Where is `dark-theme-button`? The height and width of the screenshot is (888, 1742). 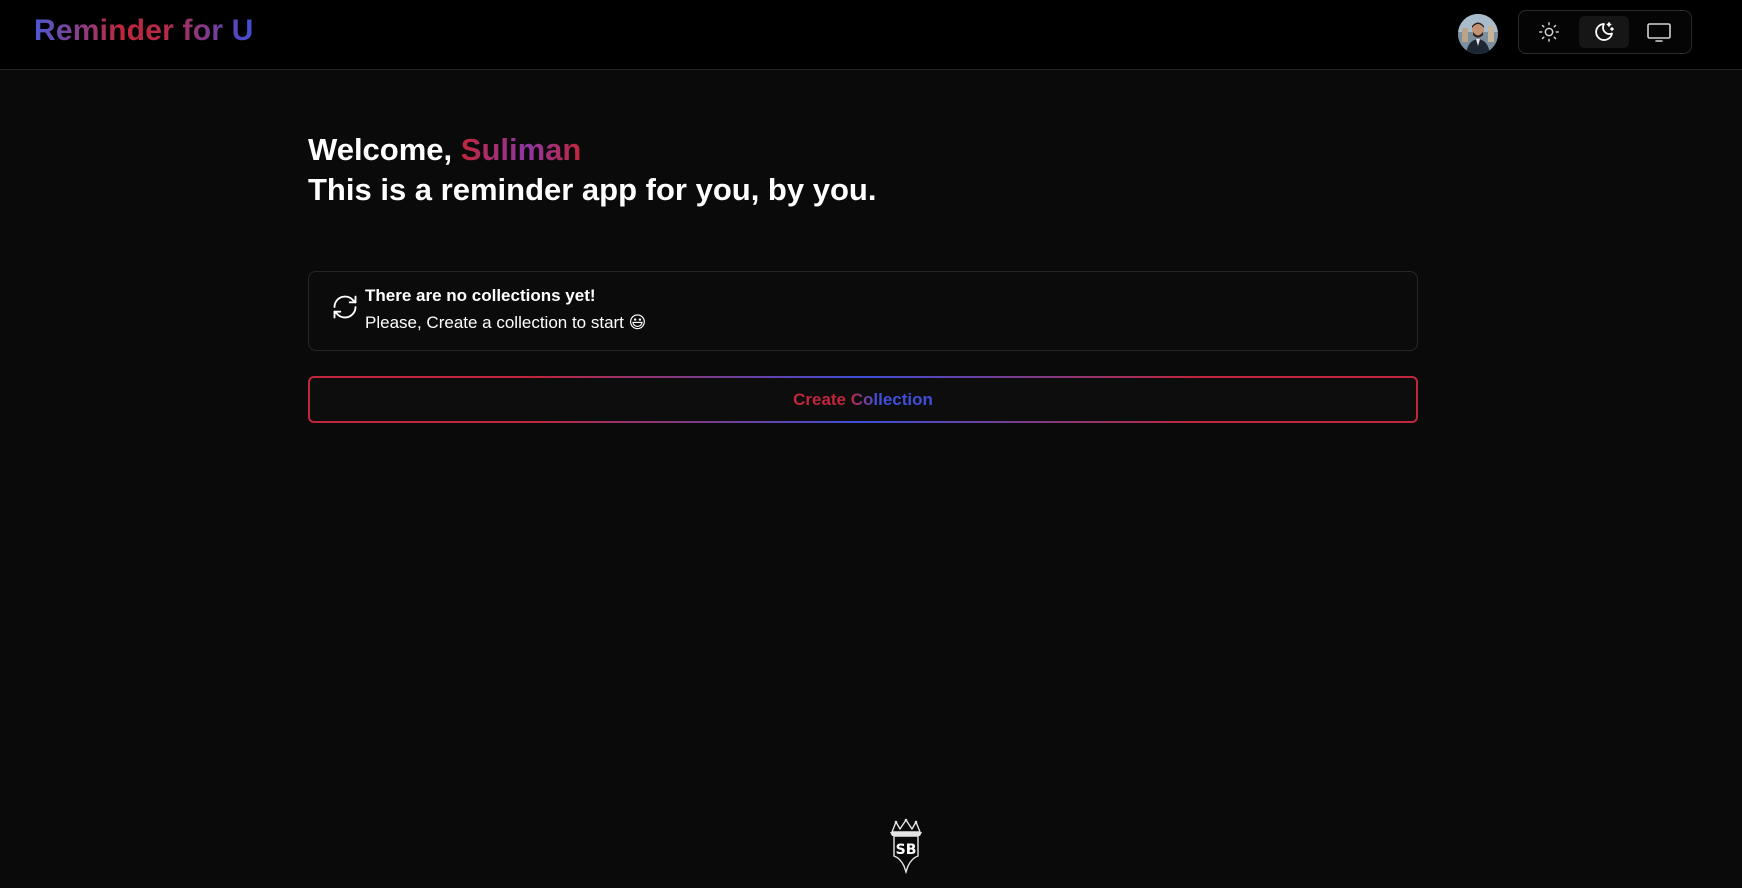 dark-theme-button is located at coordinates (1604, 32).